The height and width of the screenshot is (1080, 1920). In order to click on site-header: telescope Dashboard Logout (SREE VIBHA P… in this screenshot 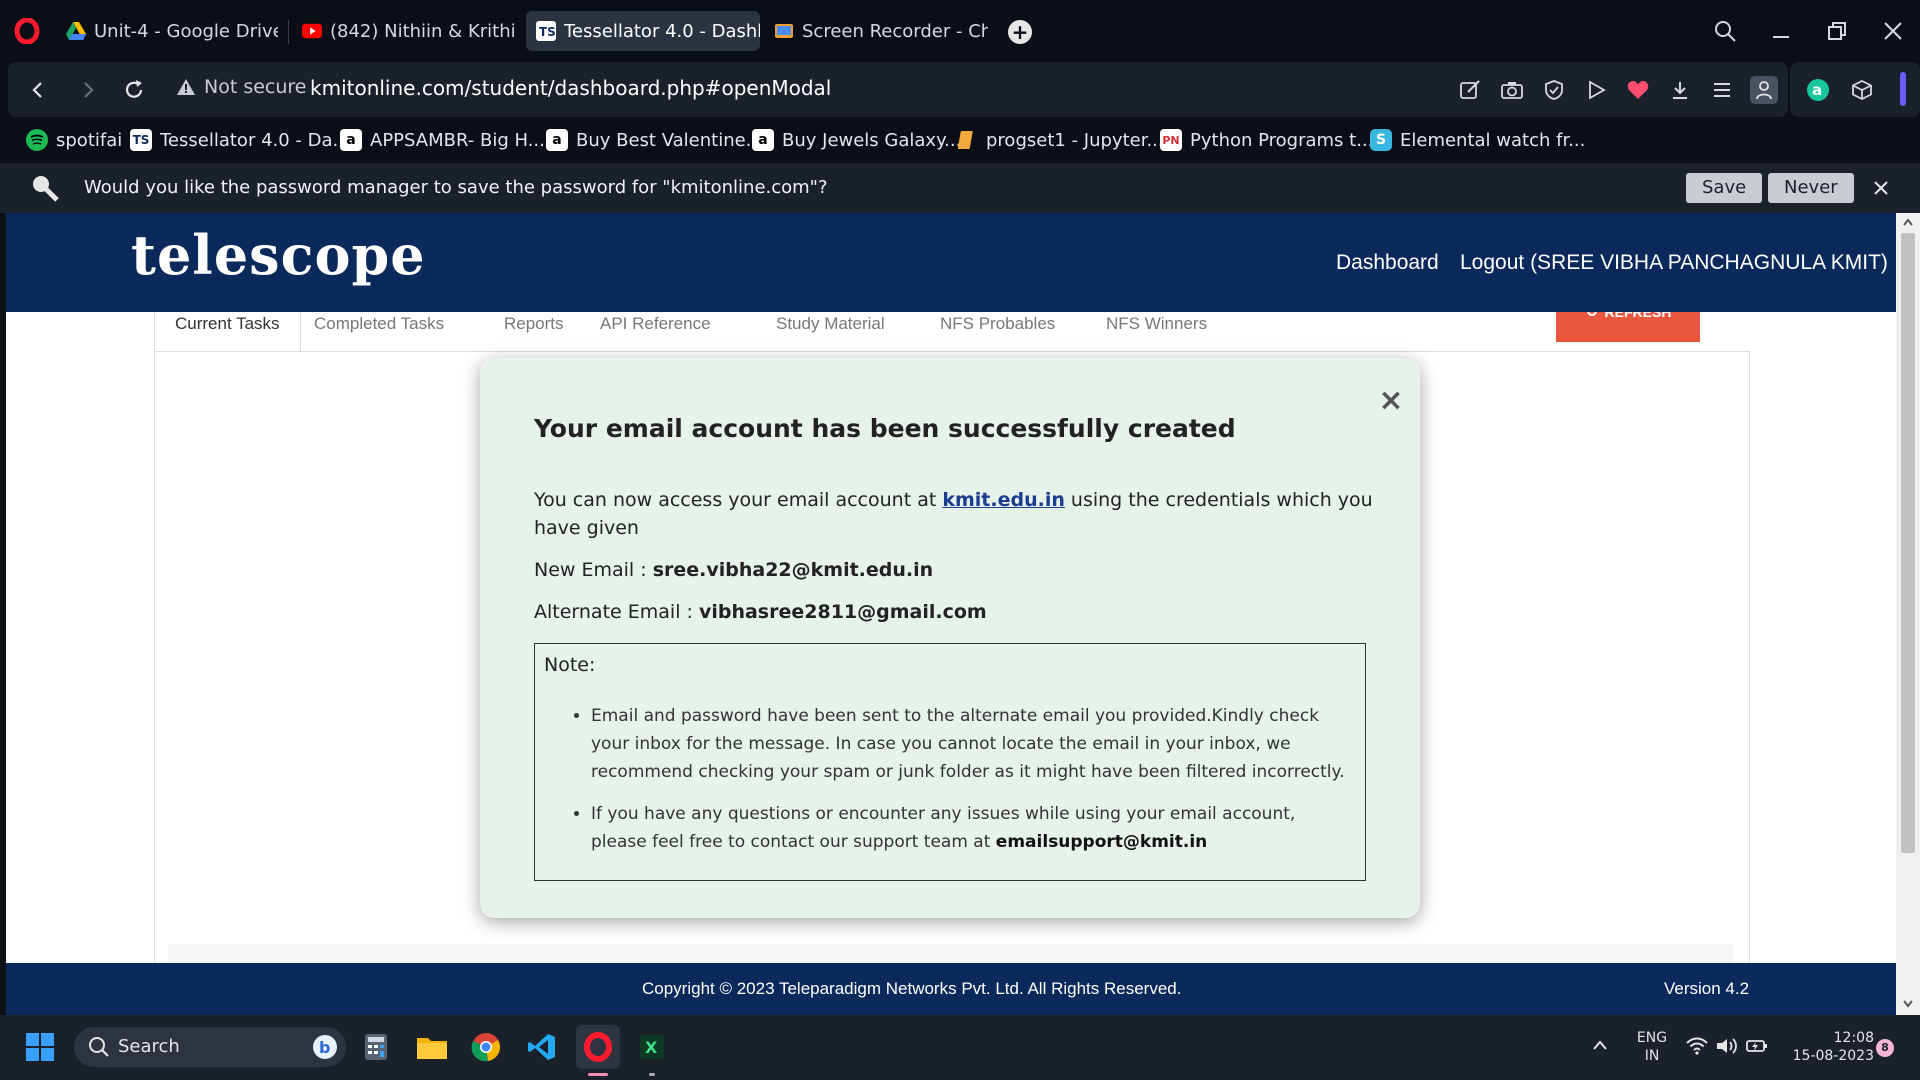, I will do `click(951, 262)`.